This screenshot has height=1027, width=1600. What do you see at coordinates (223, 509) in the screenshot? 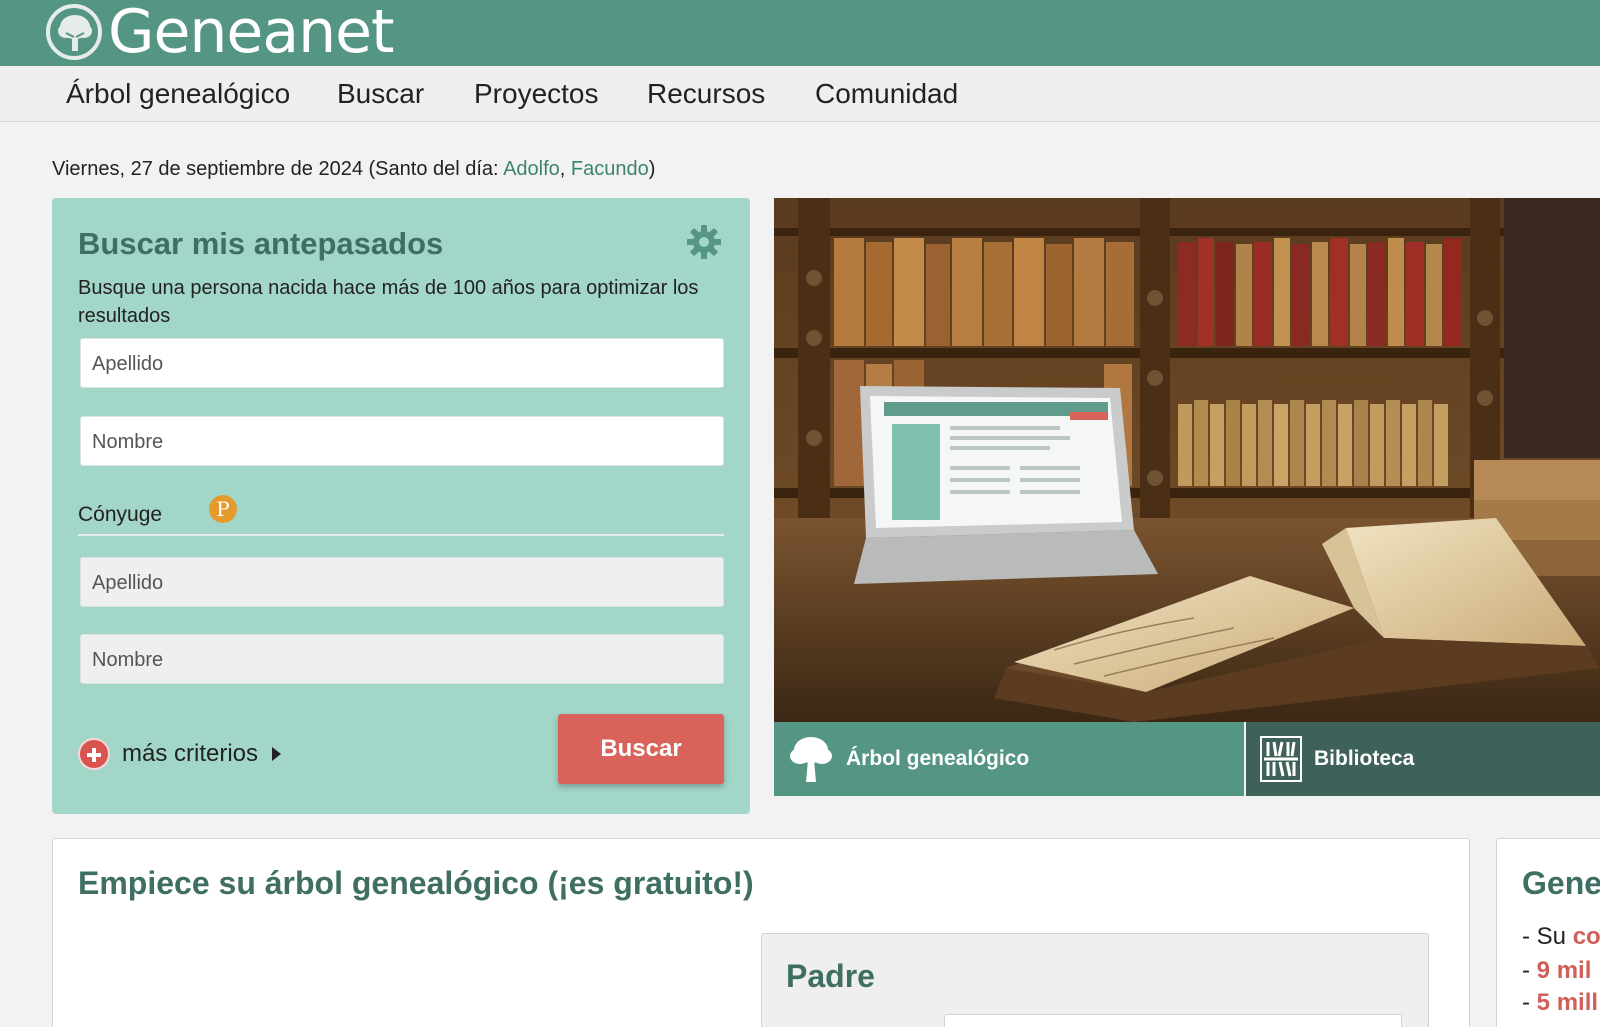
I see `premium-badge-icon: P` at bounding box center [223, 509].